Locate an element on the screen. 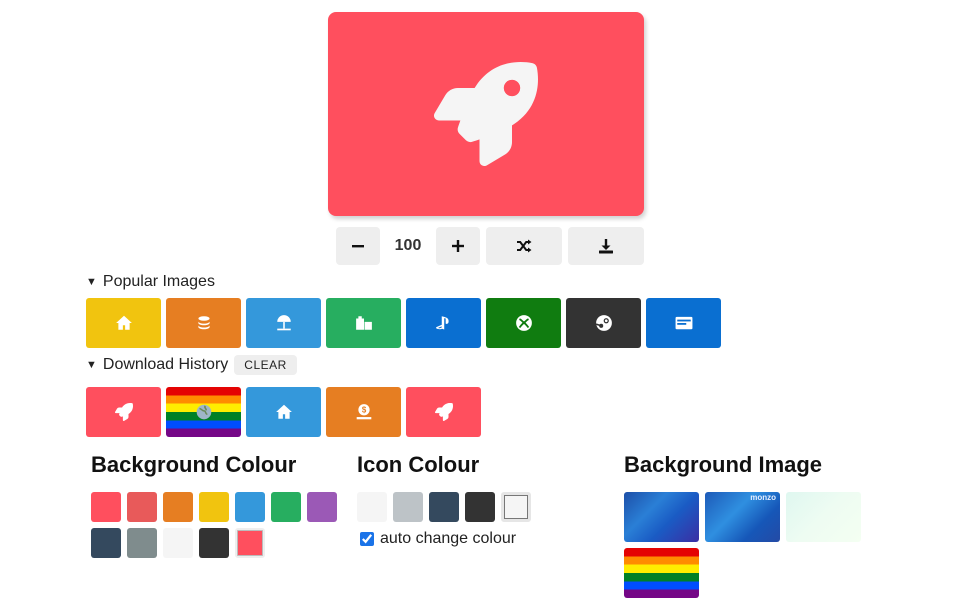 The height and width of the screenshot is (616, 953). preview-controls: 100 is located at coordinates (490, 246).